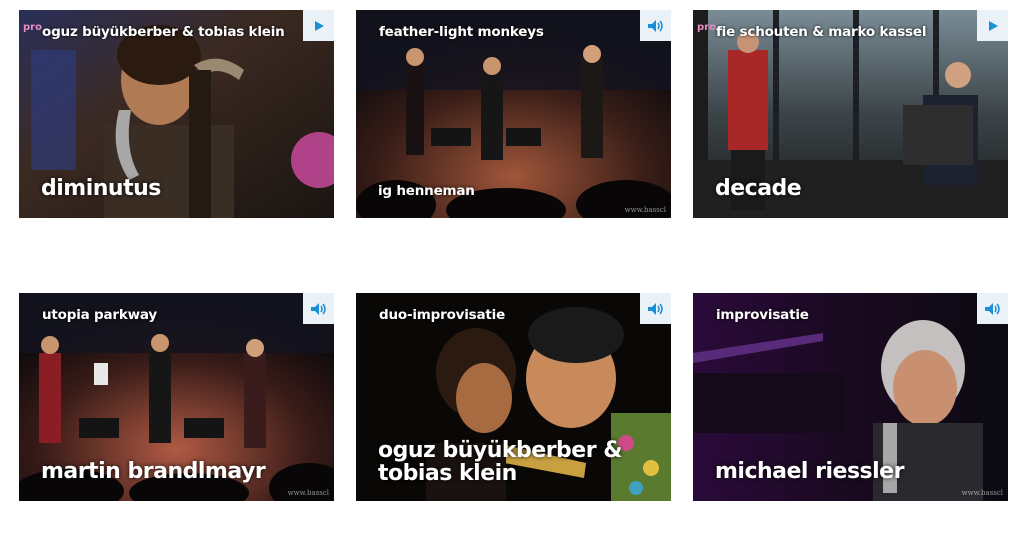 This screenshot has height=533, width=1024. What do you see at coordinates (500, 461) in the screenshot?
I see `tile-subtitle: oguz büyükberber & tobias klein` at bounding box center [500, 461].